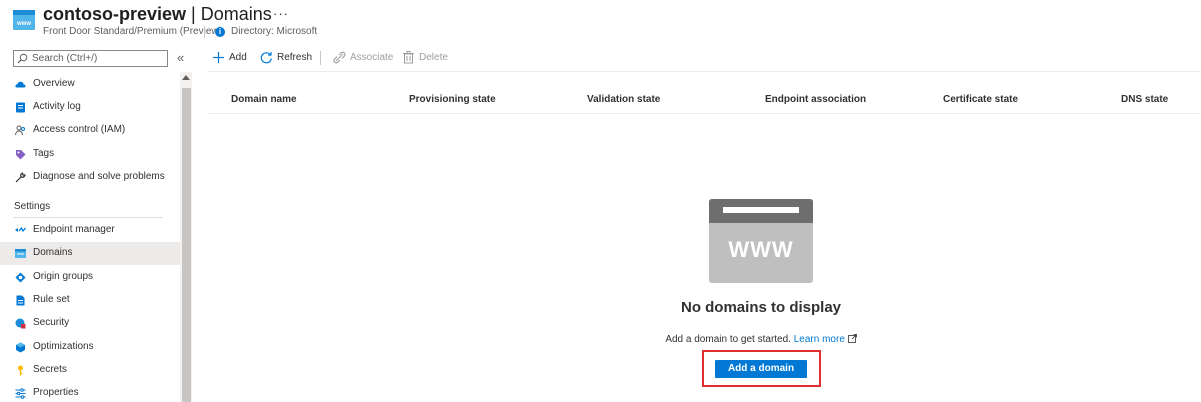  I want to click on empty-state-title: No domains to display, so click(761, 307).